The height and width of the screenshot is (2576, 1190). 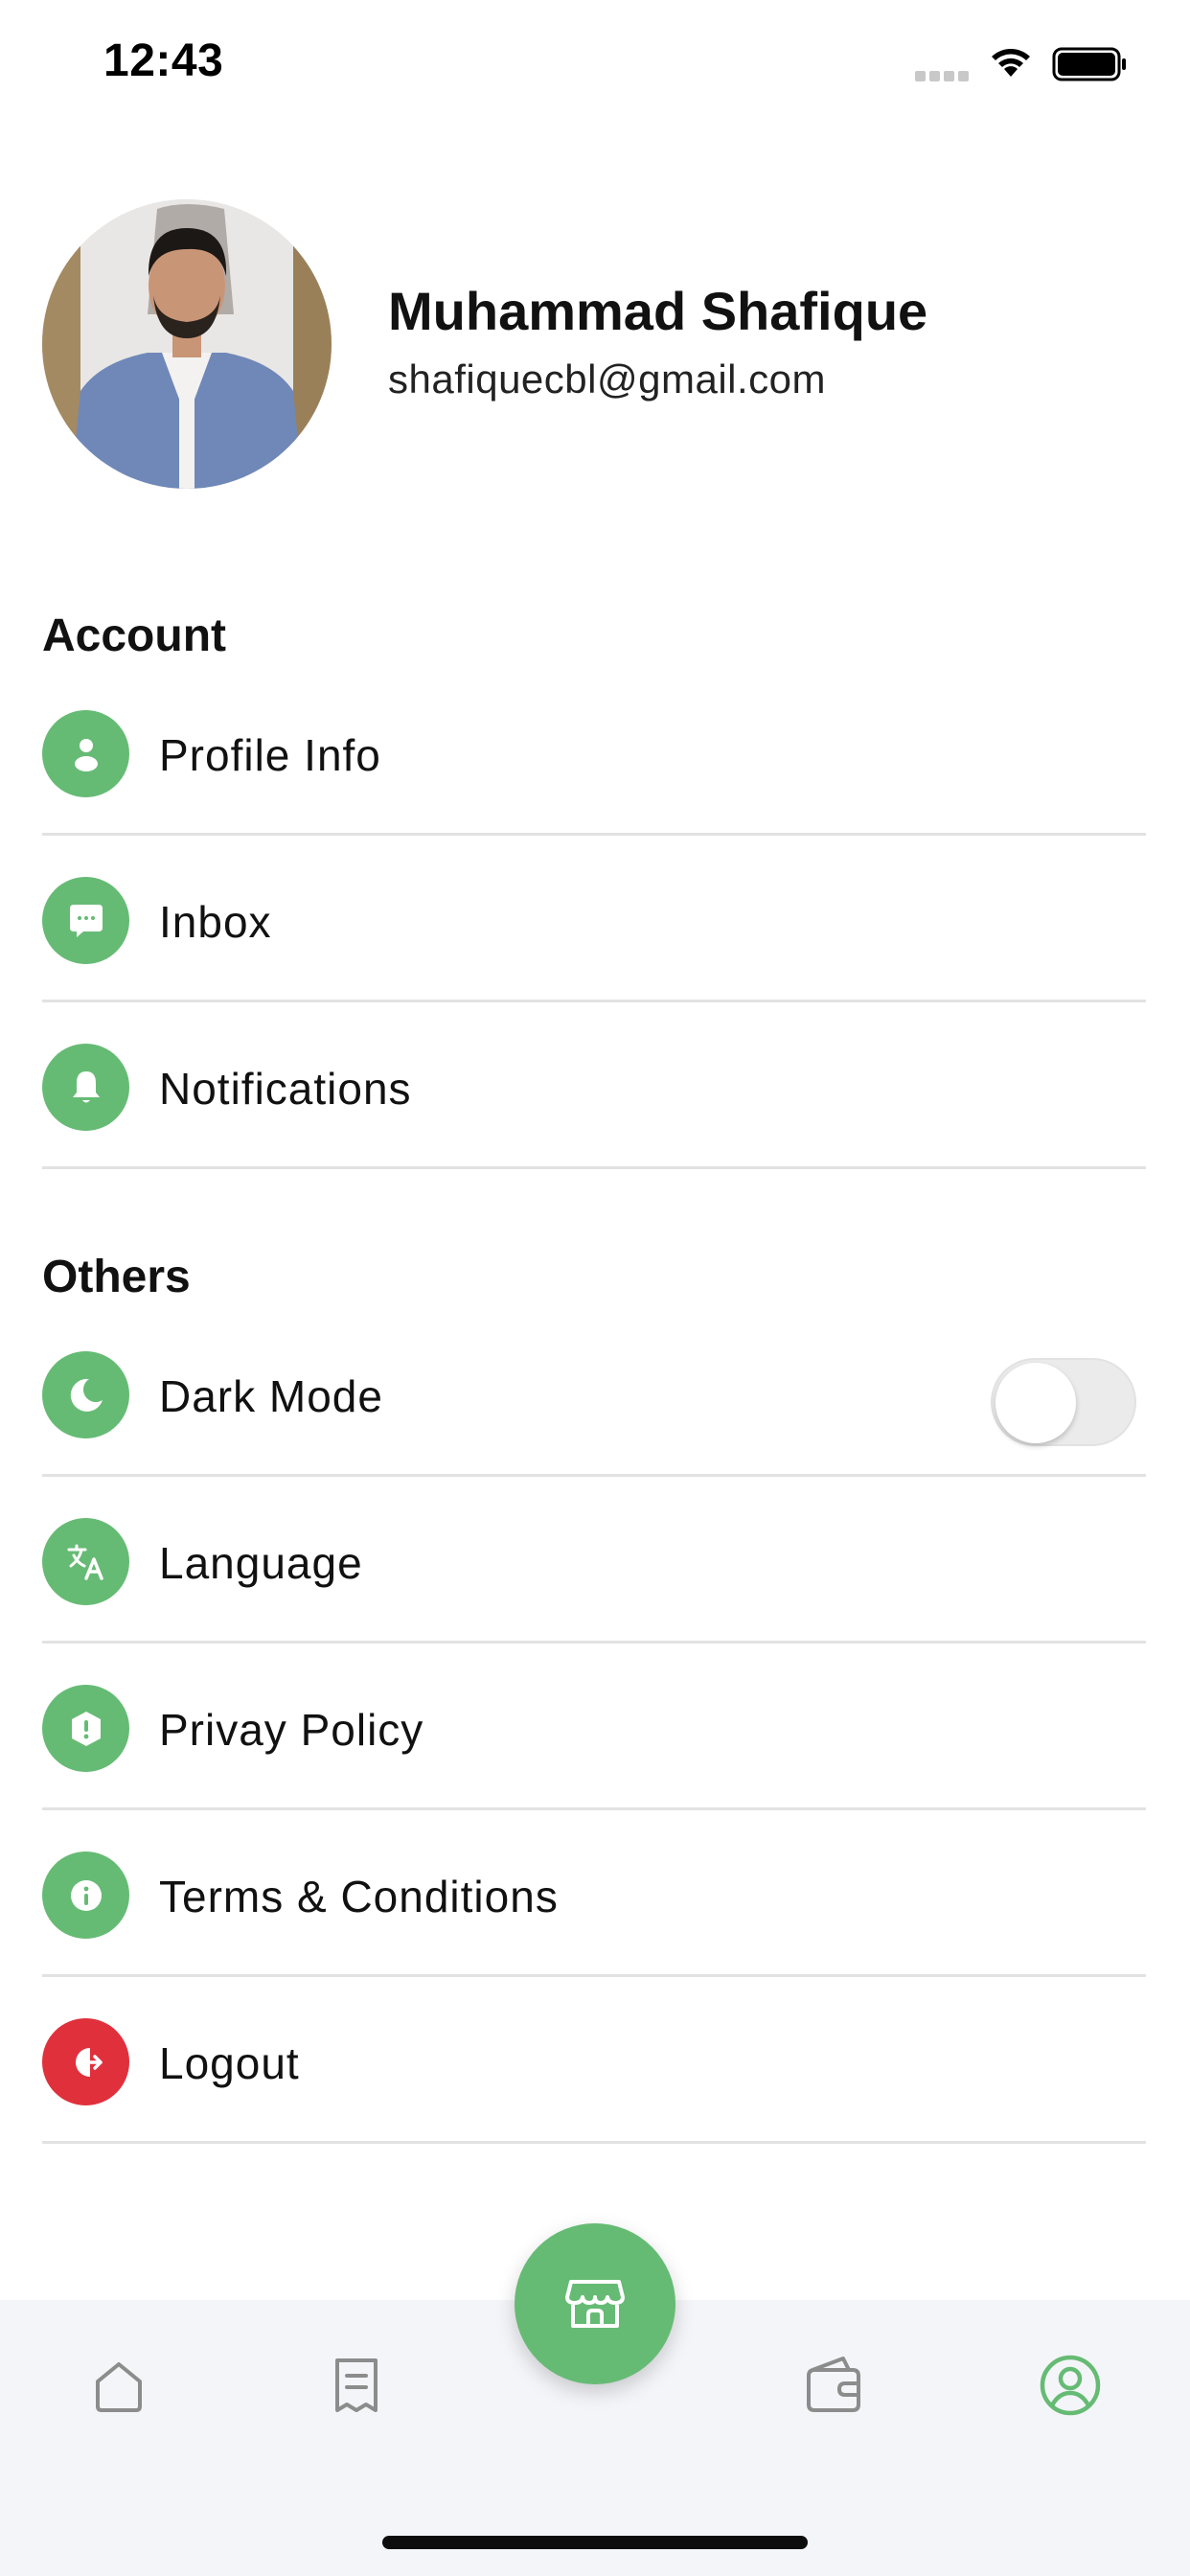 I want to click on profile-header: Muhammad Shafique shafiquecbl@gmail.com, so click(x=595, y=345).